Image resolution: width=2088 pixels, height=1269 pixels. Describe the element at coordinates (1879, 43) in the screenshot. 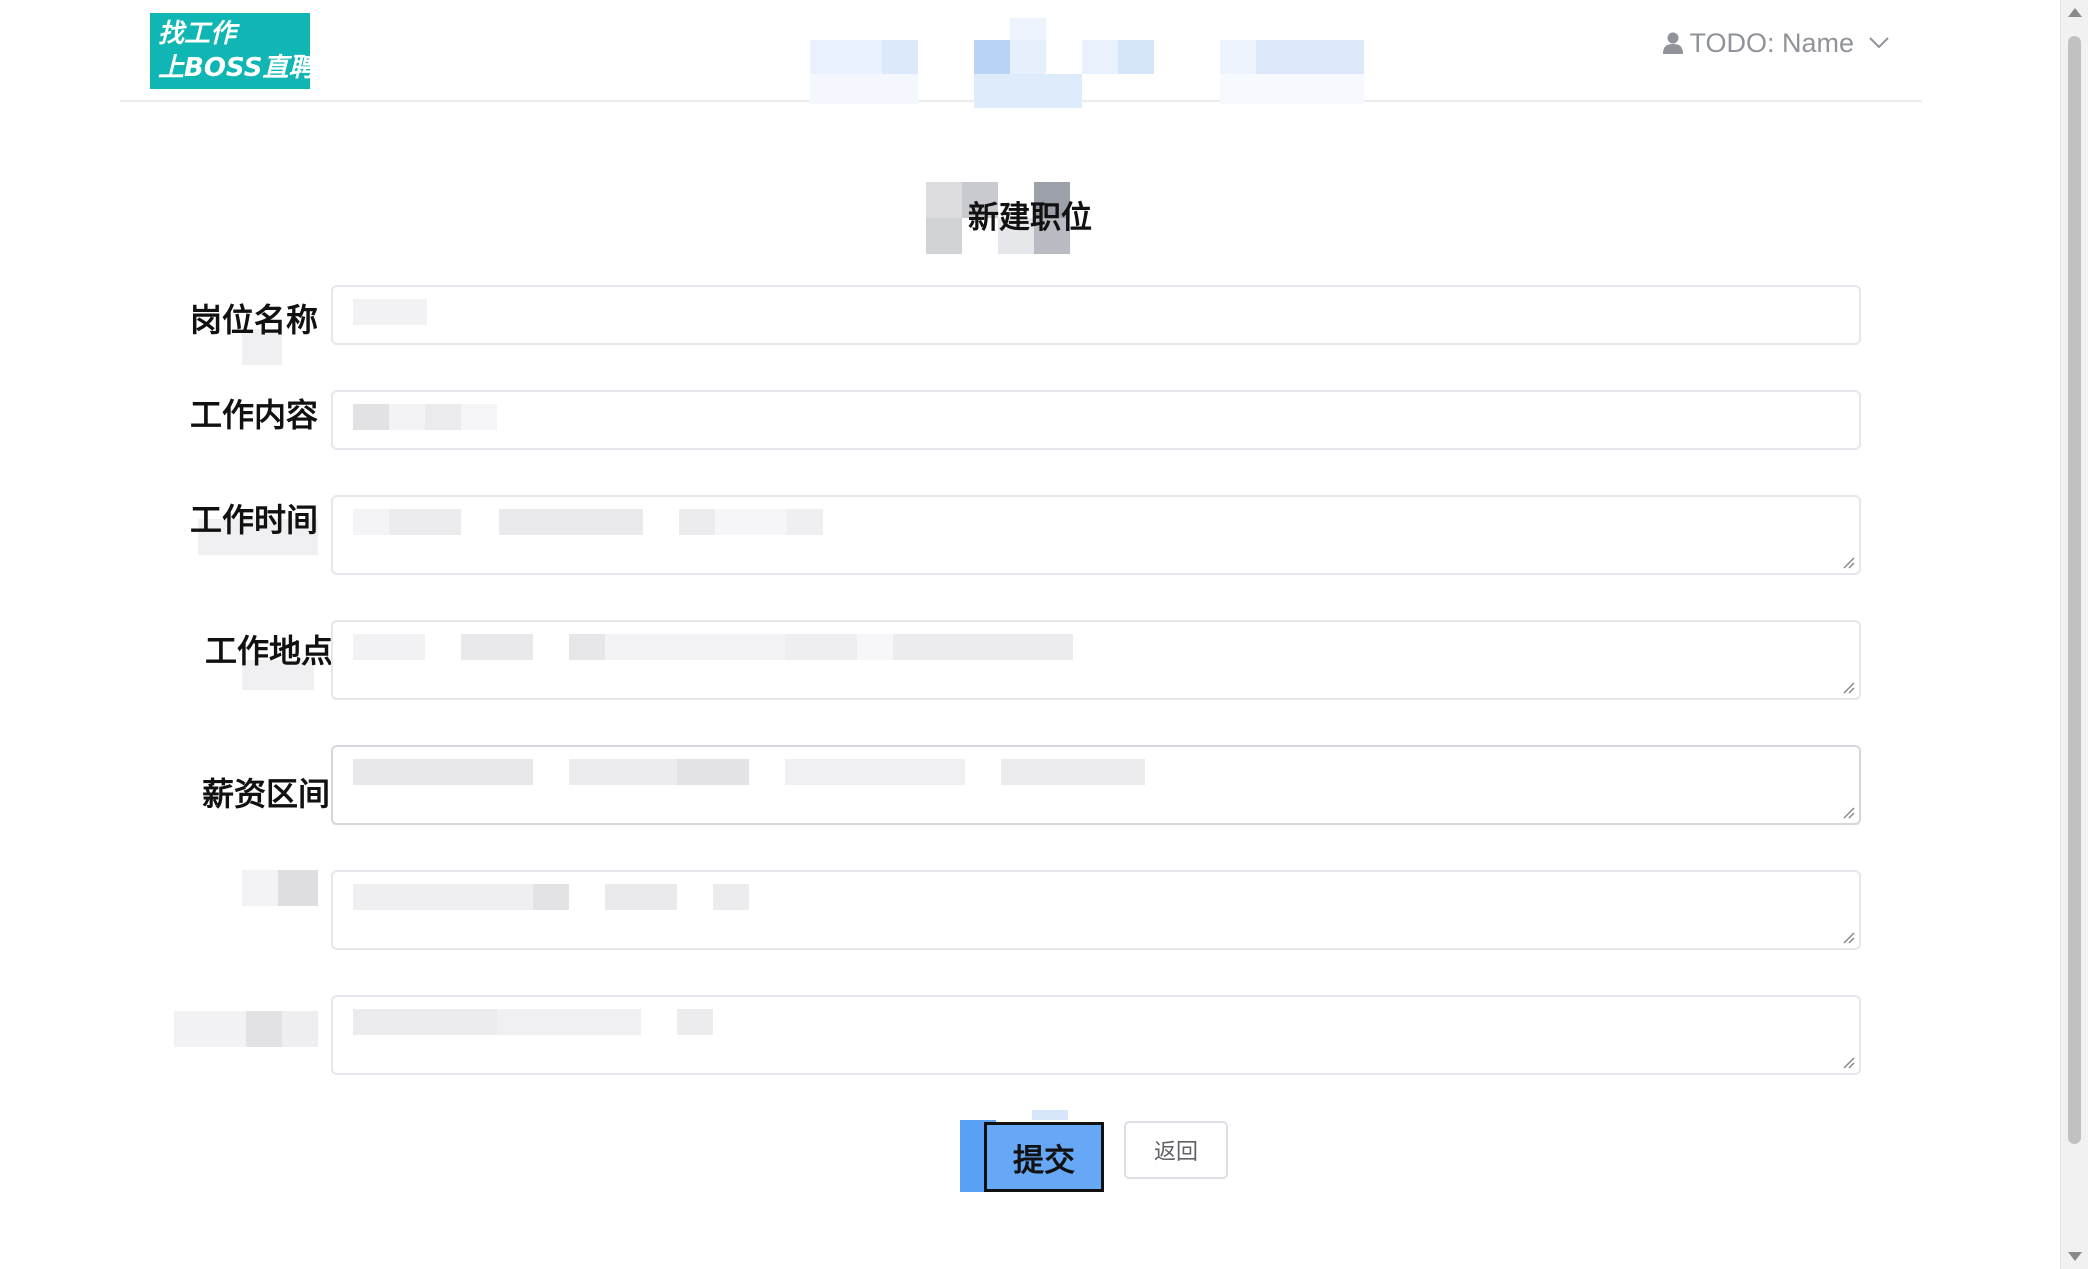

I see `chevron-down-icon` at that location.